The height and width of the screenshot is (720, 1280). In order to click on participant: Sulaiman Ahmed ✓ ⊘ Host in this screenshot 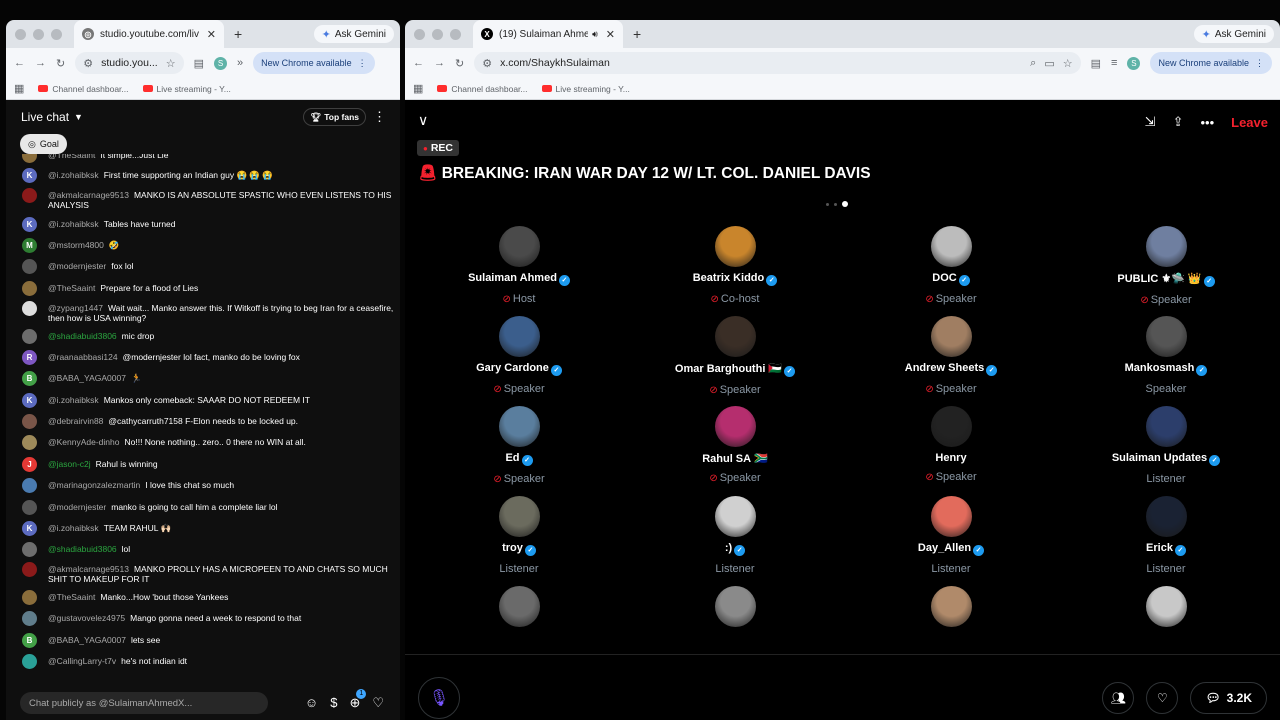, I will do `click(519, 265)`.